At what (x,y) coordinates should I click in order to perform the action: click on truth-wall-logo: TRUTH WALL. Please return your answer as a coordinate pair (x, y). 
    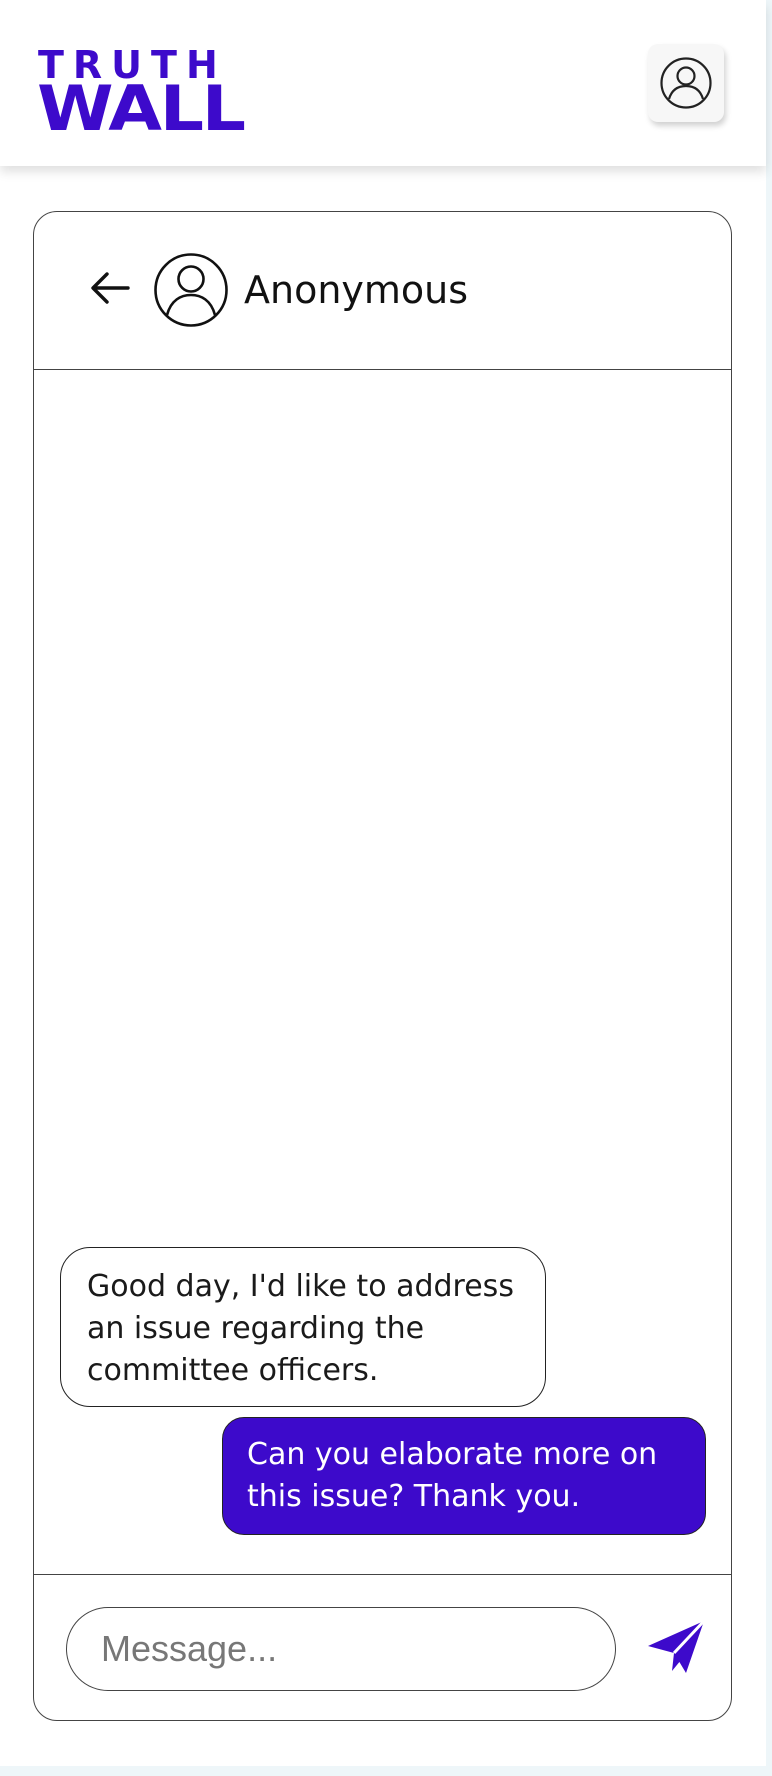
    Looking at the image, I should click on (141, 93).